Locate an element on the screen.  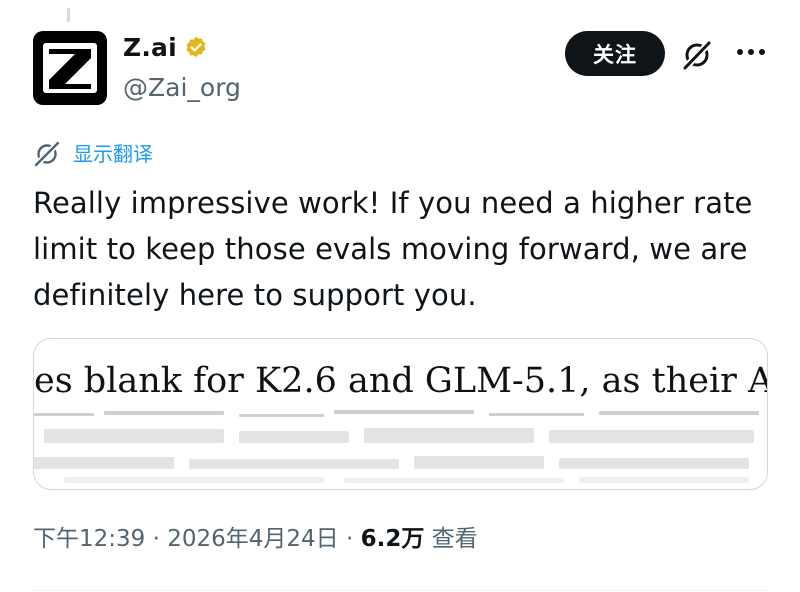
views-count: 6.2万 is located at coordinates (392, 539).